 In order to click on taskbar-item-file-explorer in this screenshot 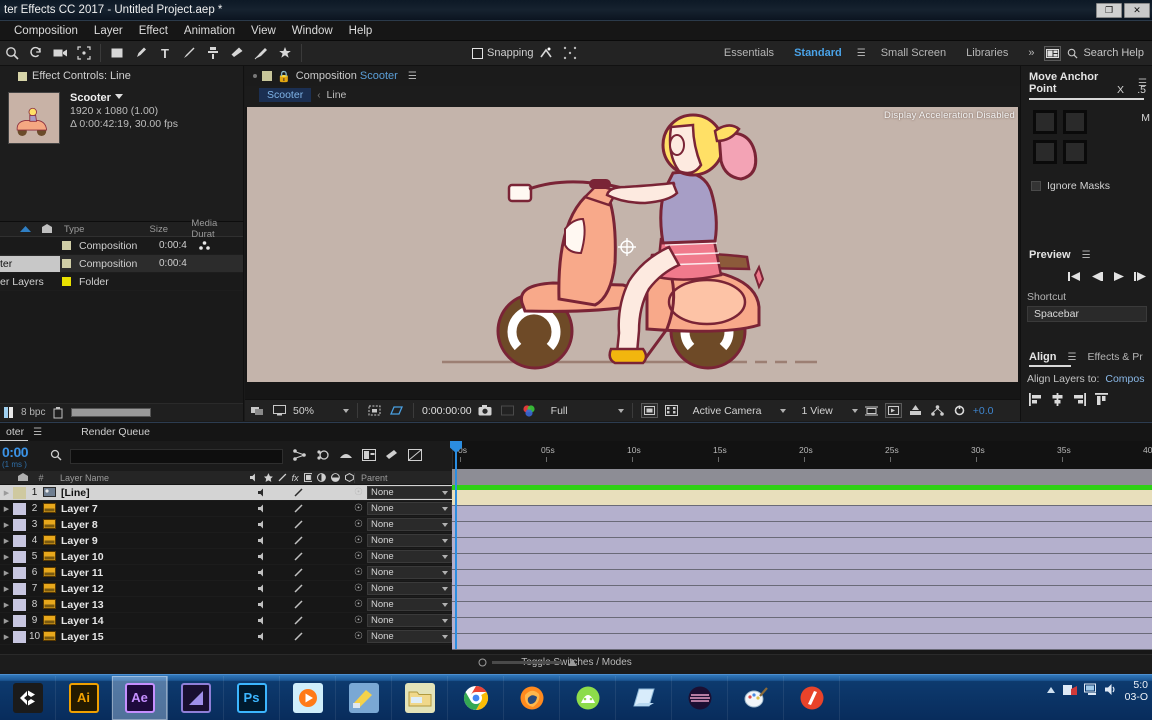, I will do `click(420, 697)`.